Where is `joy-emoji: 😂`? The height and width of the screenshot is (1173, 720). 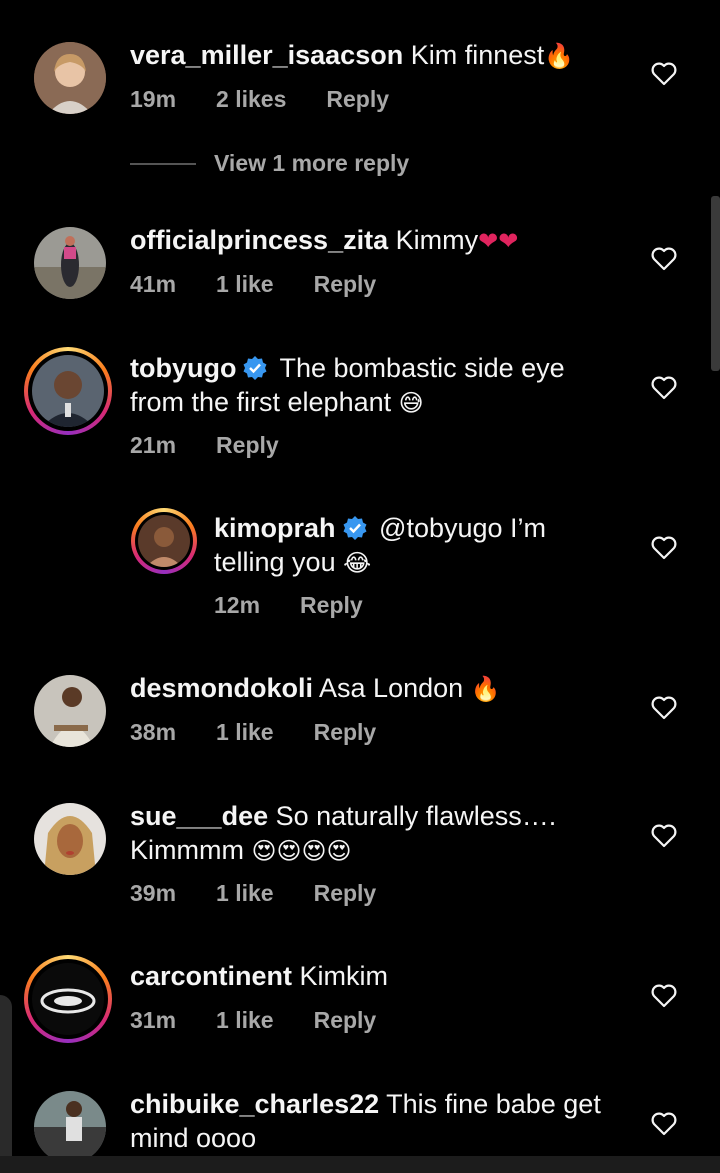
joy-emoji: 😂 is located at coordinates (357, 563).